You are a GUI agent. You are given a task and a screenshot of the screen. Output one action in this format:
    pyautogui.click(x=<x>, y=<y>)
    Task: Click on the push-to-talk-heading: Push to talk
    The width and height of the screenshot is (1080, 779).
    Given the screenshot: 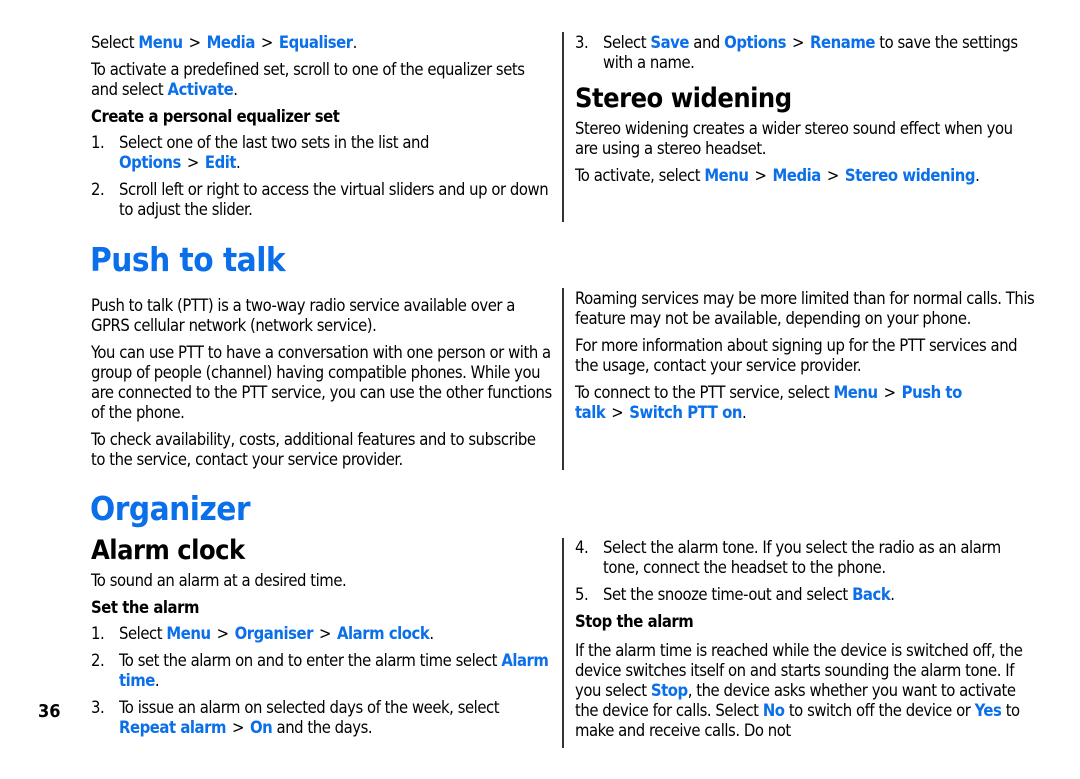 What is the action you would take?
    pyautogui.click(x=188, y=259)
    